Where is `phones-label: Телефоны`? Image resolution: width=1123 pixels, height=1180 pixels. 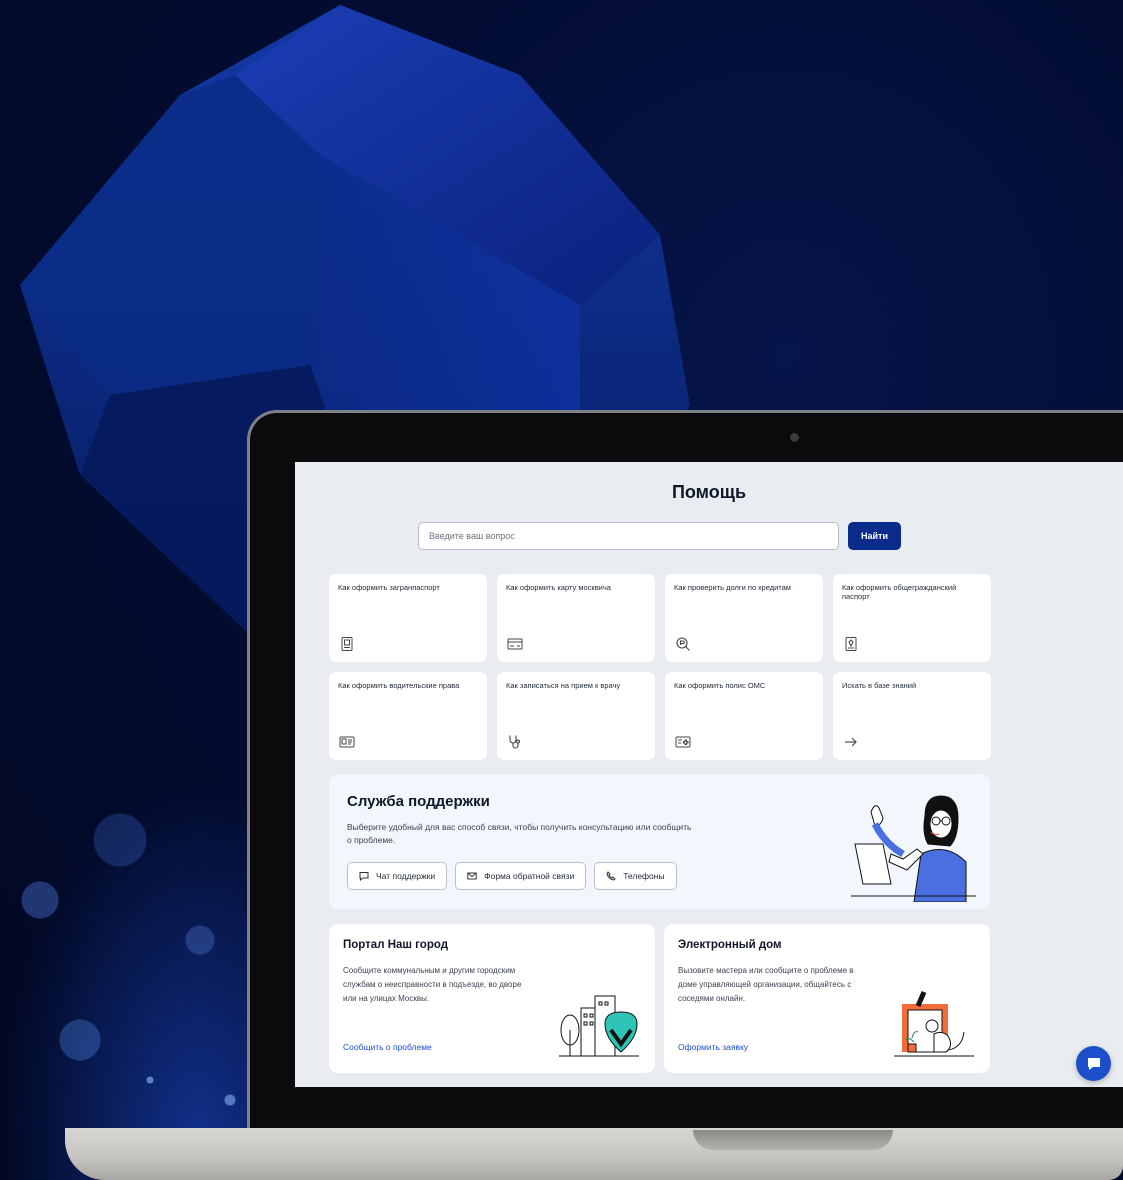
phones-label: Телефоны is located at coordinates (644, 876).